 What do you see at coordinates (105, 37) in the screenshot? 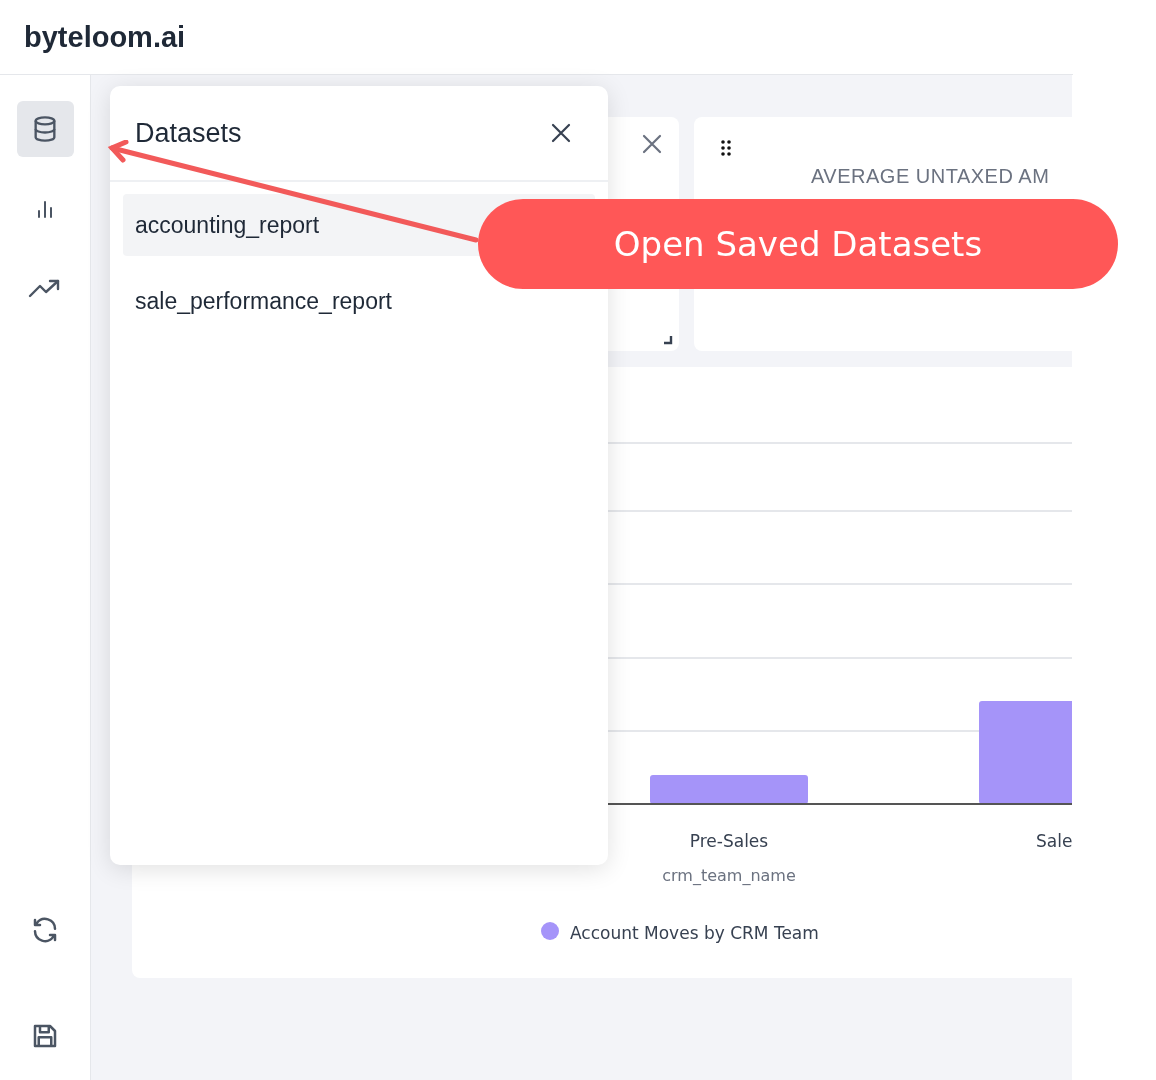
I see `logo: byteloom.ai` at bounding box center [105, 37].